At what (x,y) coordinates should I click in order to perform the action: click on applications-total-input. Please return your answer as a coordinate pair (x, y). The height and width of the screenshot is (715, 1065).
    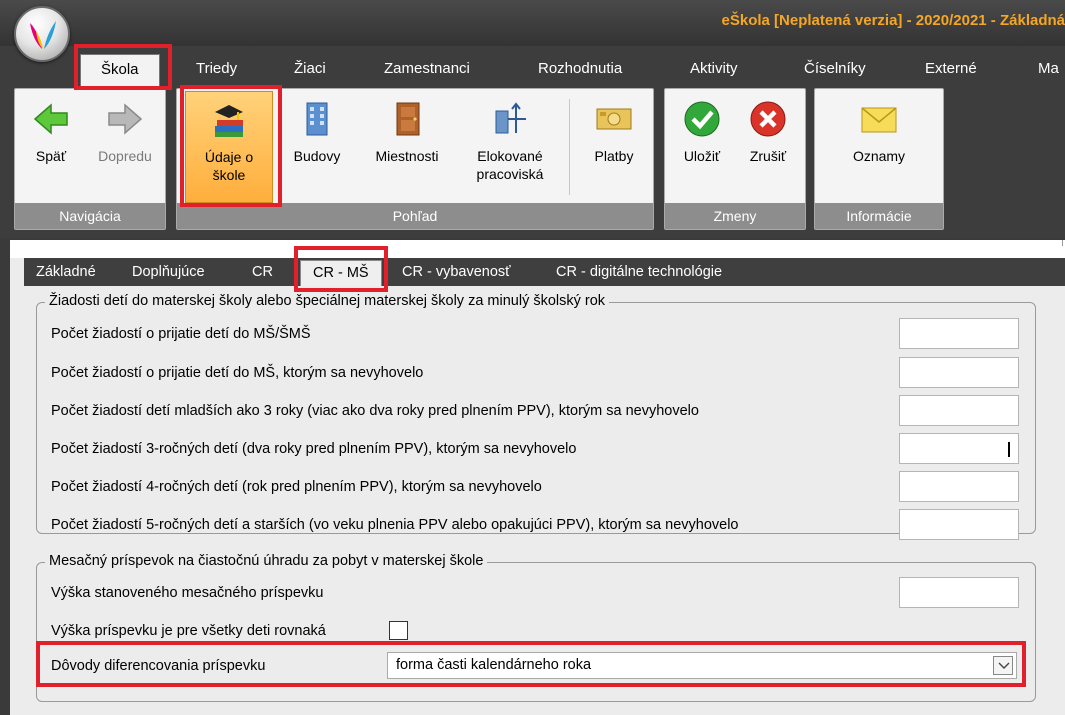
    Looking at the image, I should click on (959, 333).